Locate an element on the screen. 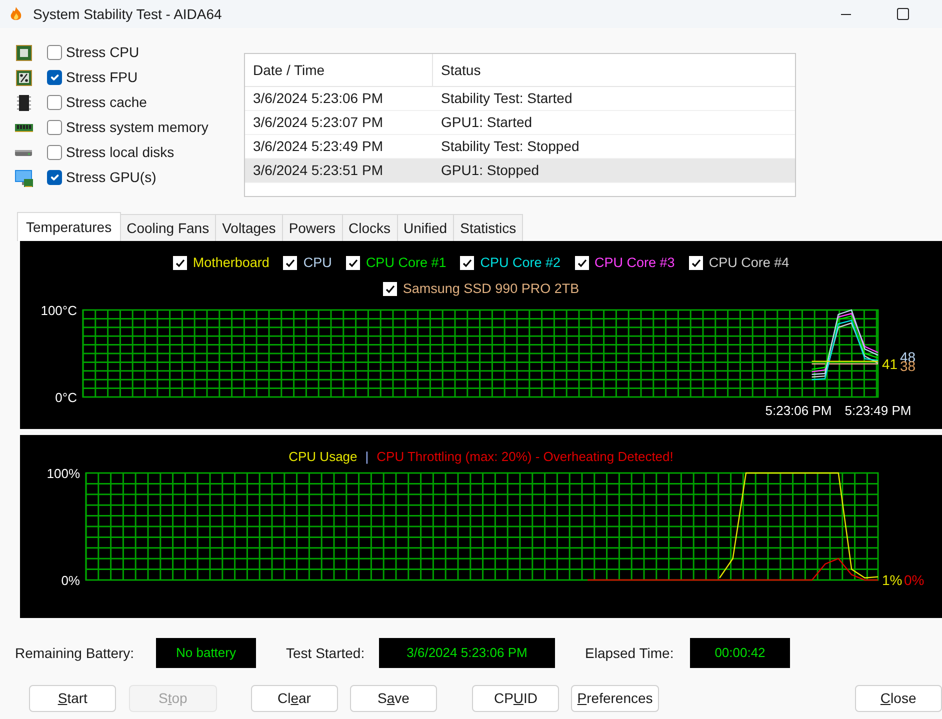 Image resolution: width=942 pixels, height=719 pixels. memory-chip-icon is located at coordinates (24, 103).